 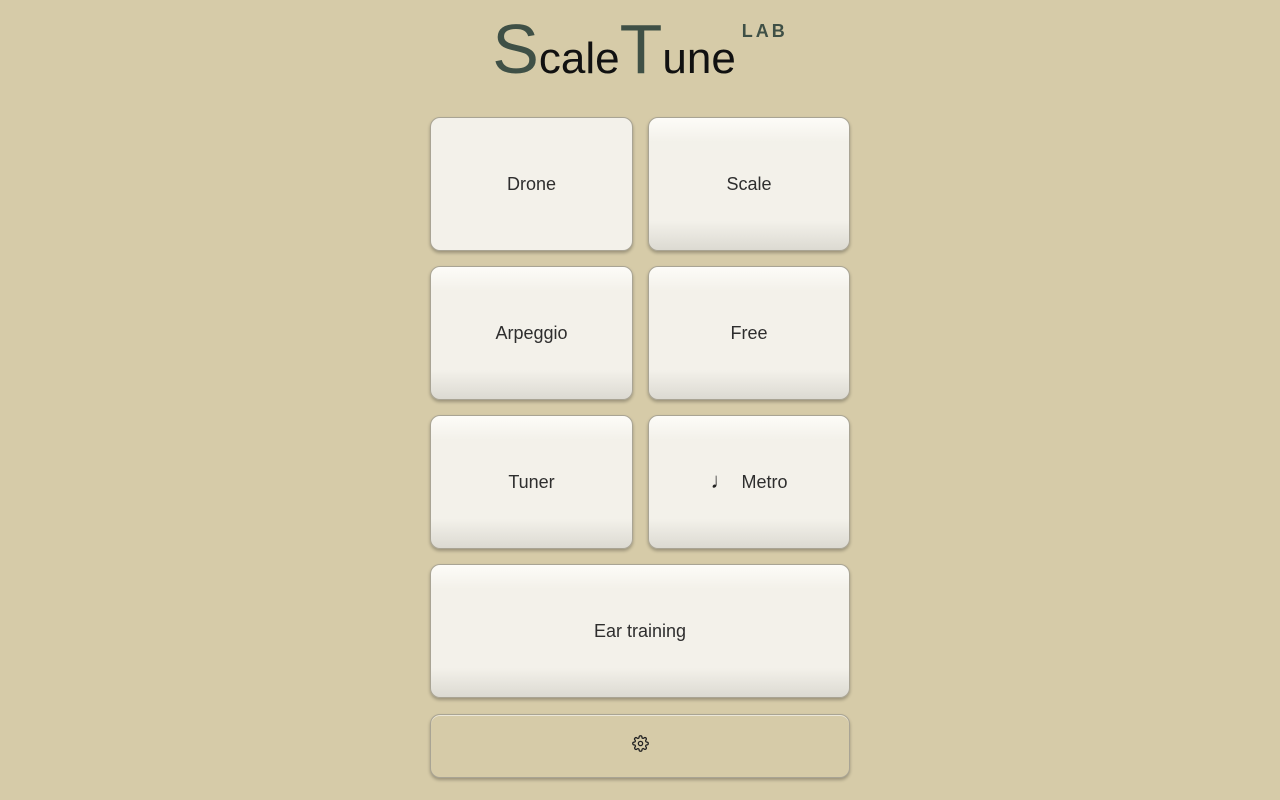 I want to click on scale-button-label: Scale, so click(x=749, y=183).